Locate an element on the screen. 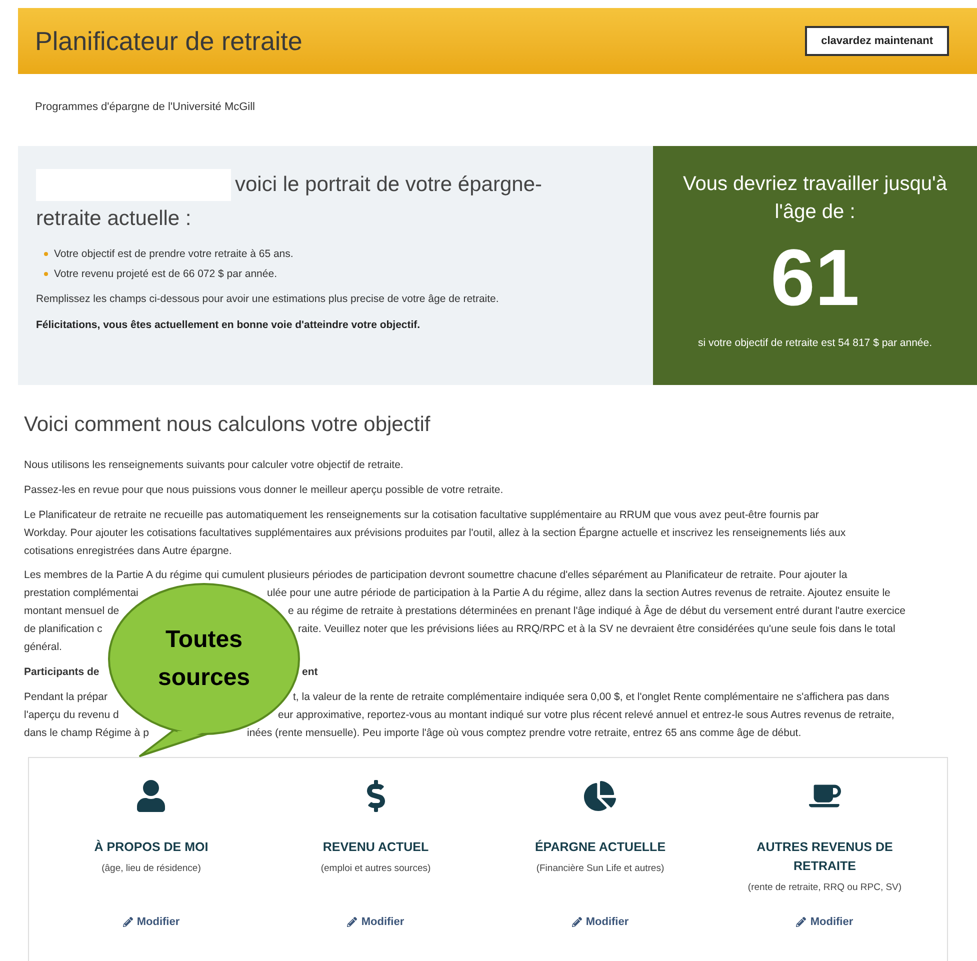 The width and height of the screenshot is (977, 961). paragraph-text: ent is located at coordinates (310, 672).